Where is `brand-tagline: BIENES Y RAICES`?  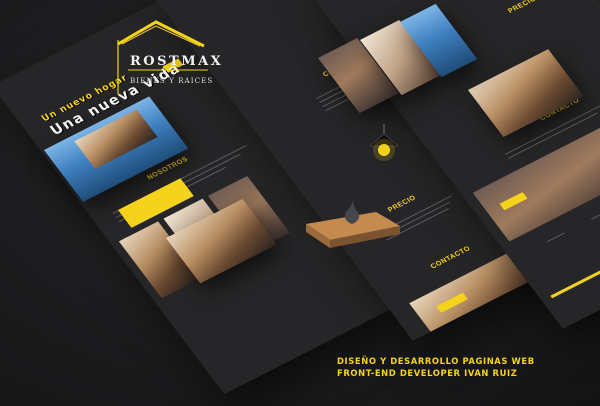
brand-tagline: BIENES Y RAICES is located at coordinates (172, 80).